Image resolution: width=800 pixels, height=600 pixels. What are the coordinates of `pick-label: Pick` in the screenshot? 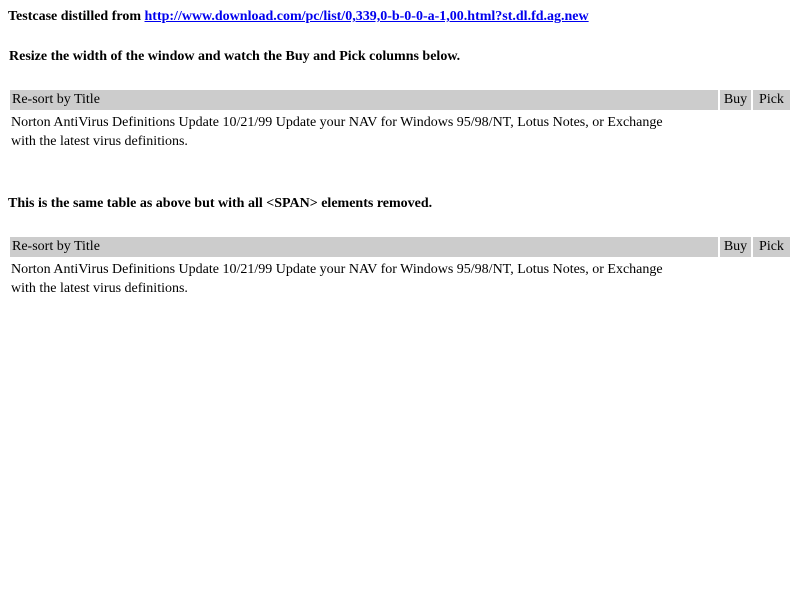 It's located at (771, 99).